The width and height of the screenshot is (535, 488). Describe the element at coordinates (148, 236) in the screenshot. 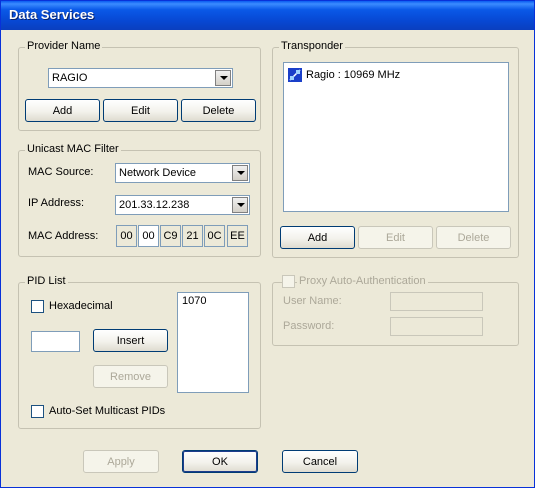

I see `mac-octet-2: 00` at that location.